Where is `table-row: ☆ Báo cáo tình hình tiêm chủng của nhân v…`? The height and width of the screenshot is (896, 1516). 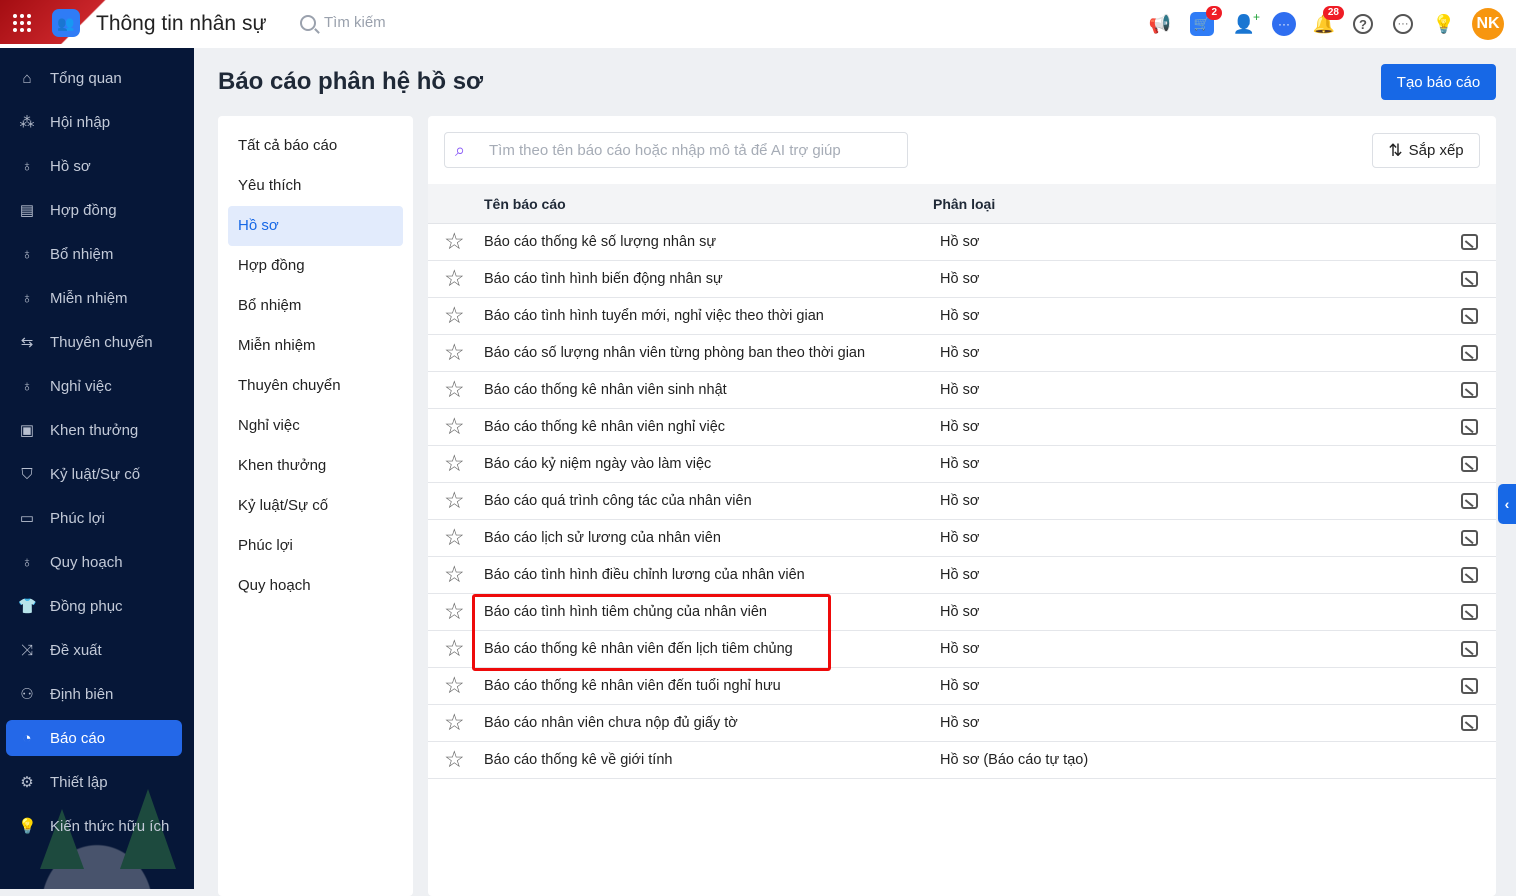 table-row: ☆ Báo cáo tình hình tiêm chủng của nhân v… is located at coordinates (962, 612).